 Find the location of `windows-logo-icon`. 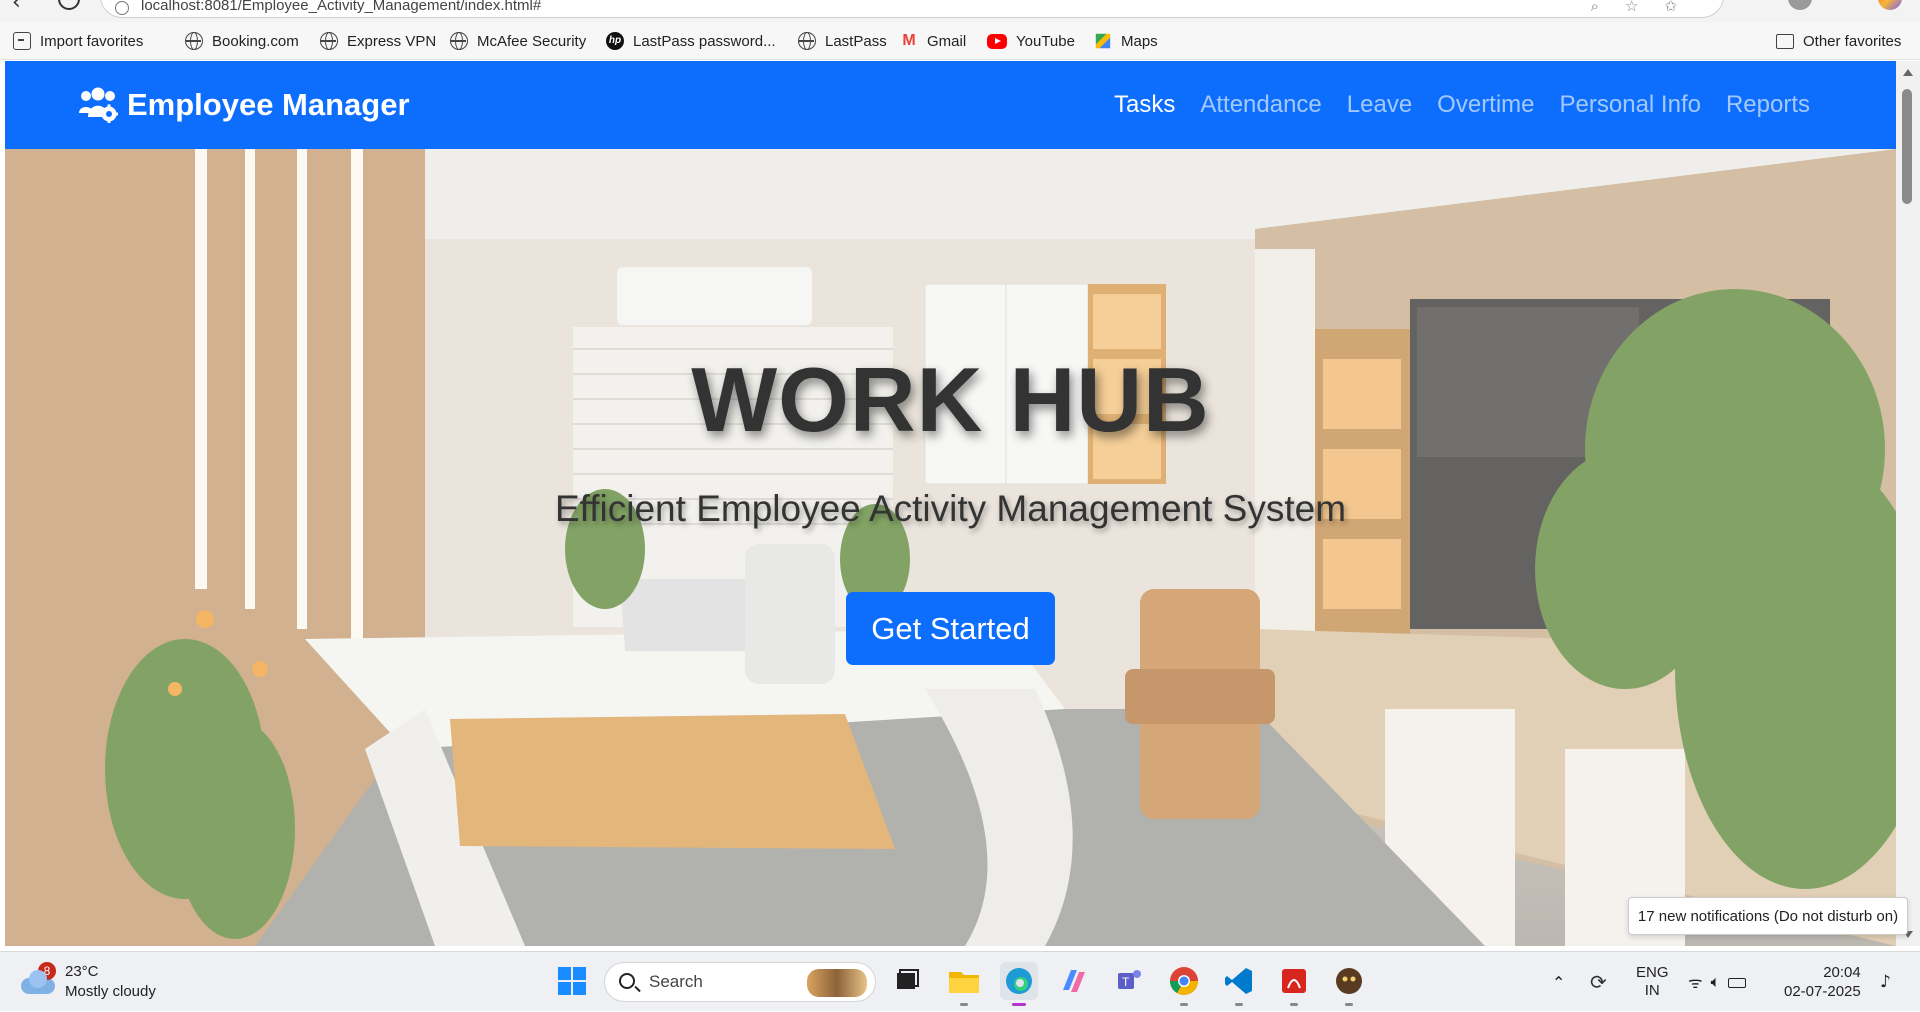

windows-logo-icon is located at coordinates (572, 981).